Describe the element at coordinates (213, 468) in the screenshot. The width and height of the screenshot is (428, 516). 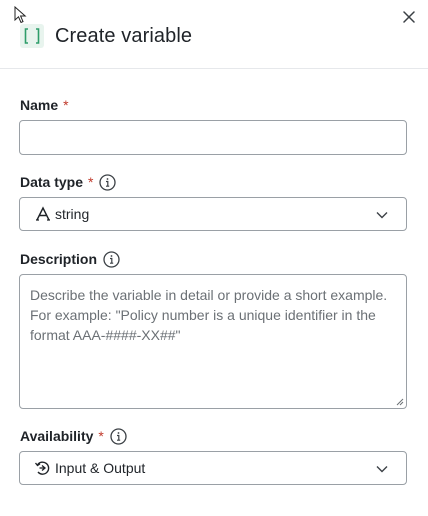
I see `availability-select: Input & Output` at that location.